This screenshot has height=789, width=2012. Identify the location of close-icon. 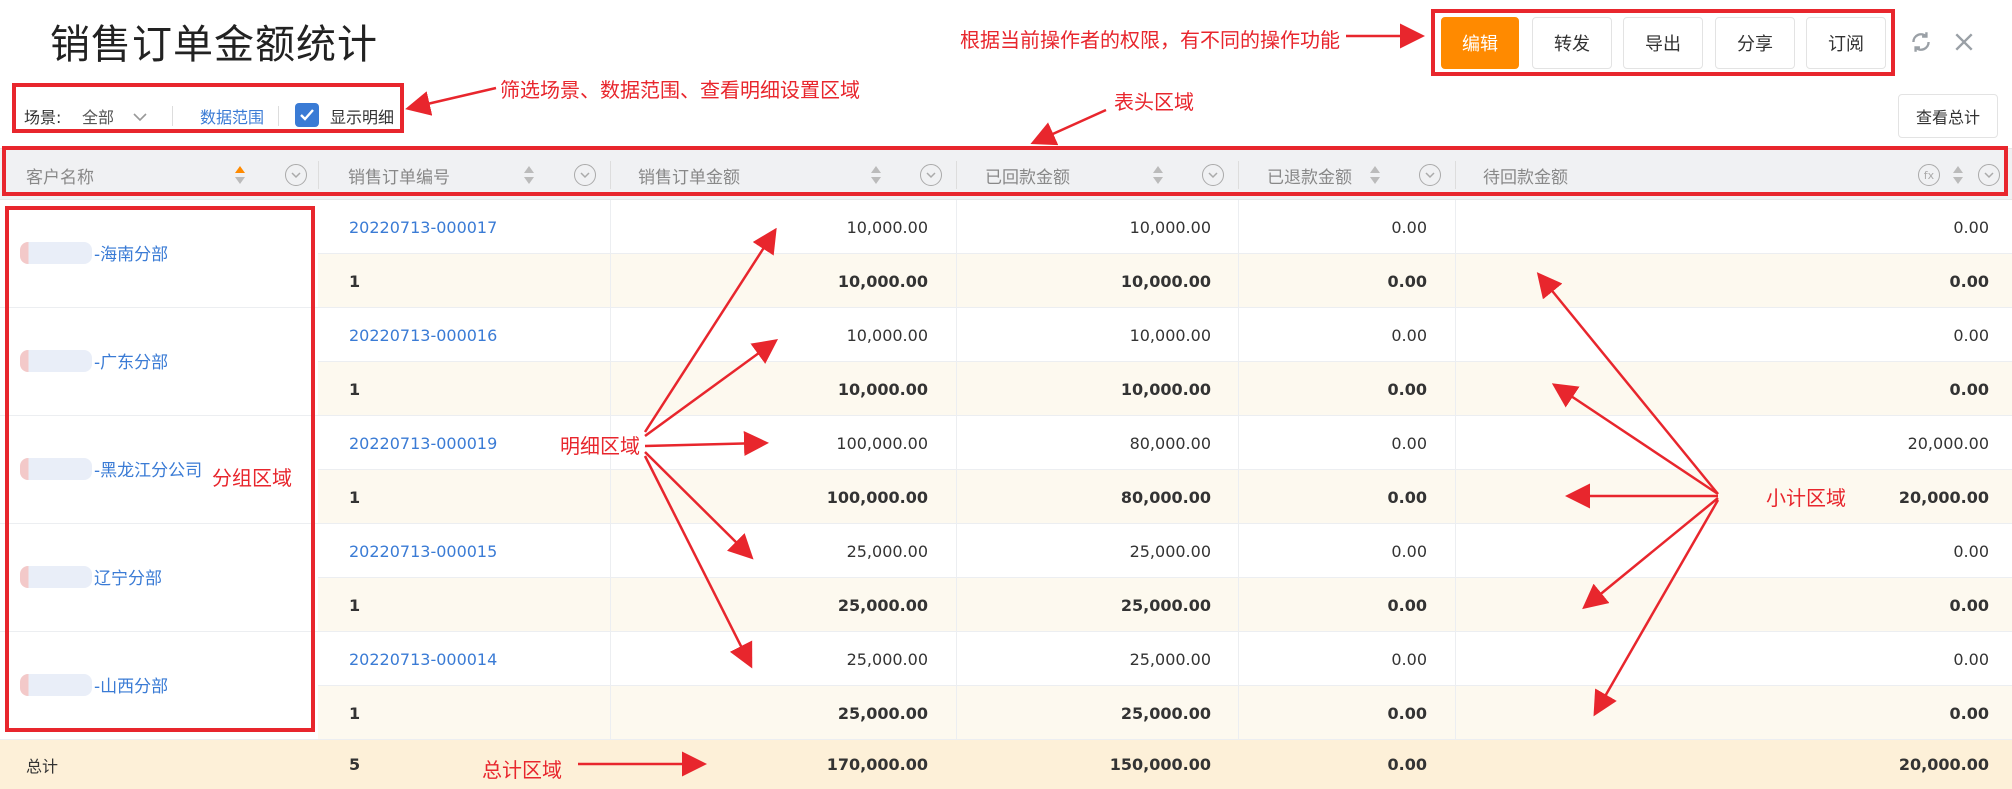
(1964, 42).